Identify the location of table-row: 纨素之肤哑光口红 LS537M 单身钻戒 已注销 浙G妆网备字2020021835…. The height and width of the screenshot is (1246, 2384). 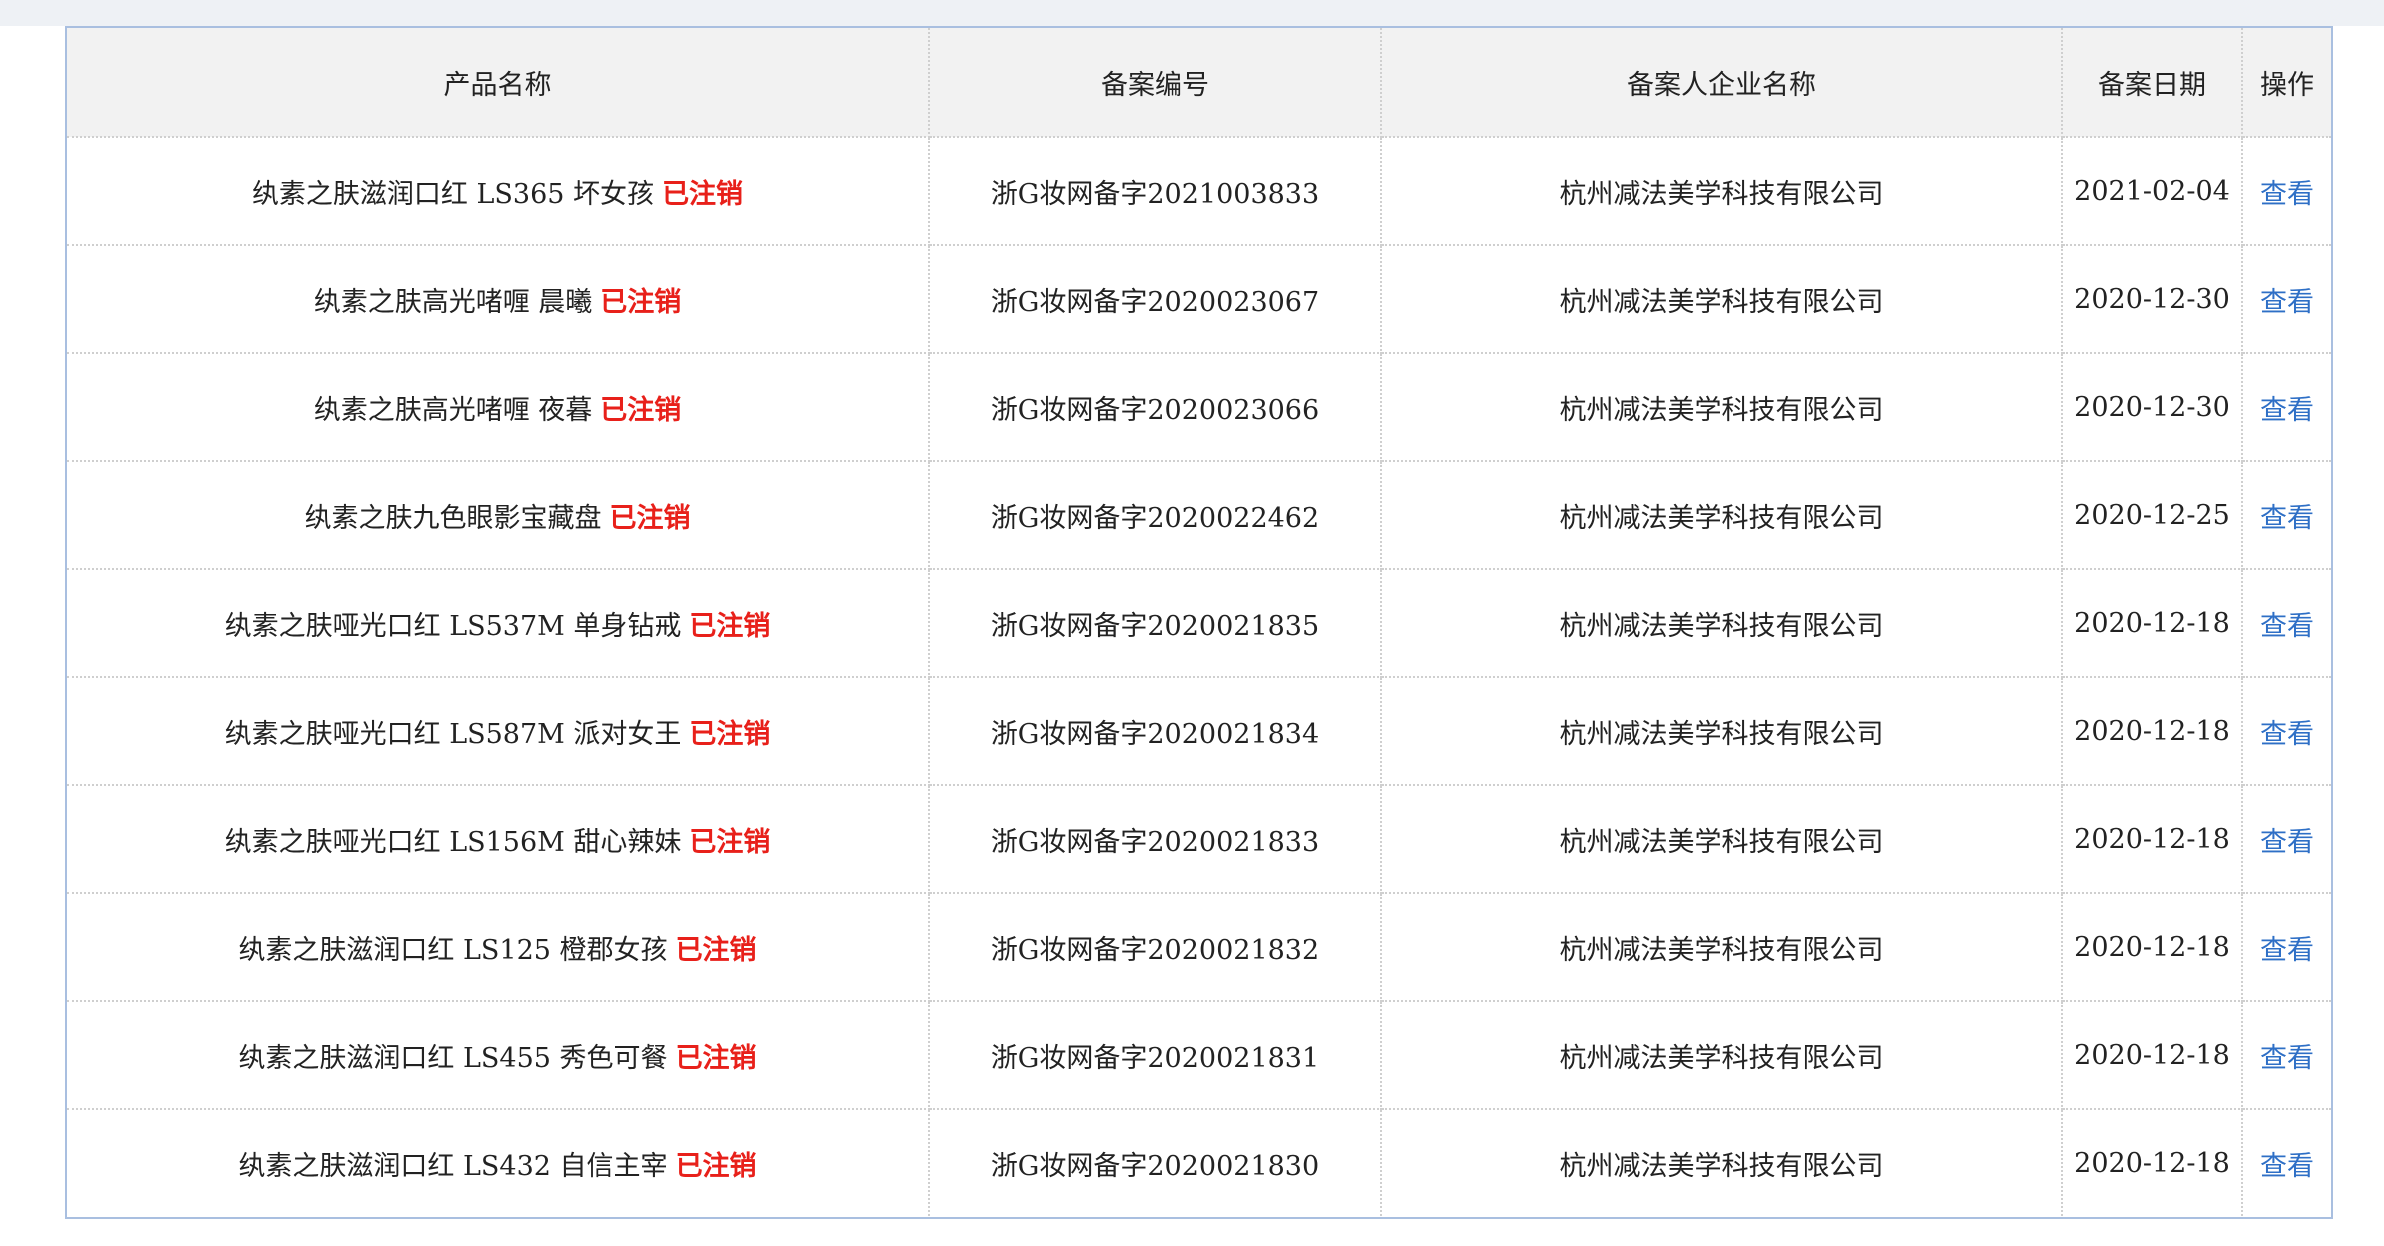
(1199, 623).